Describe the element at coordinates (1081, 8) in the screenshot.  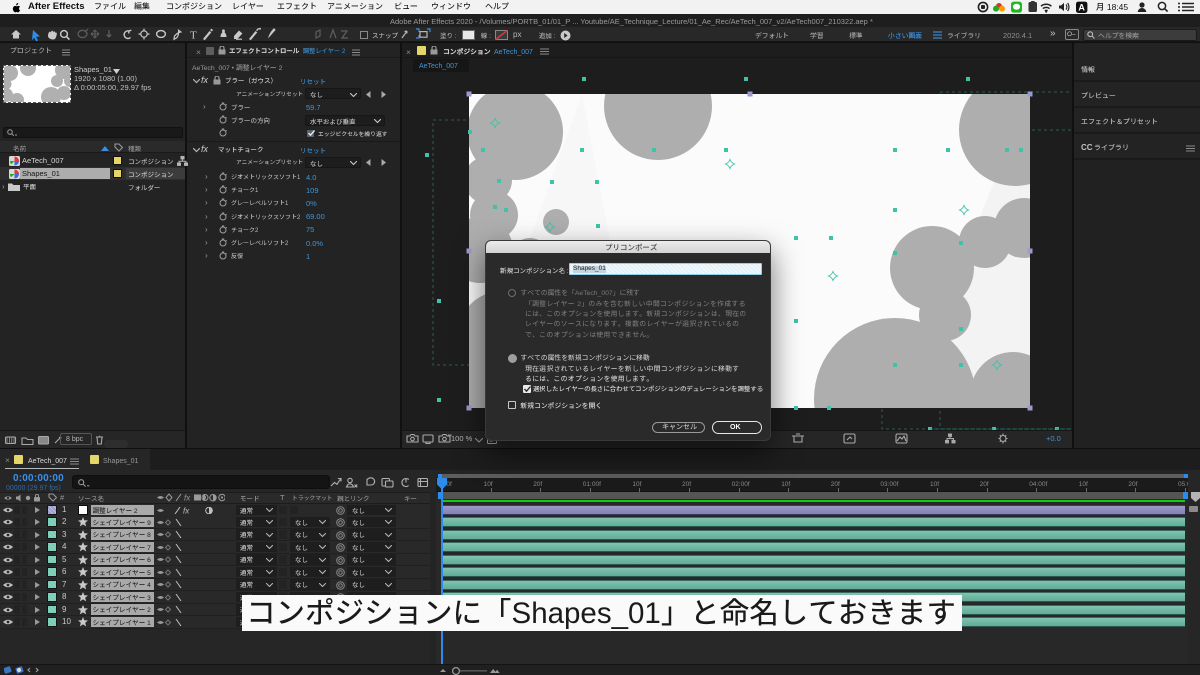
I see `svg-text: A` at that location.